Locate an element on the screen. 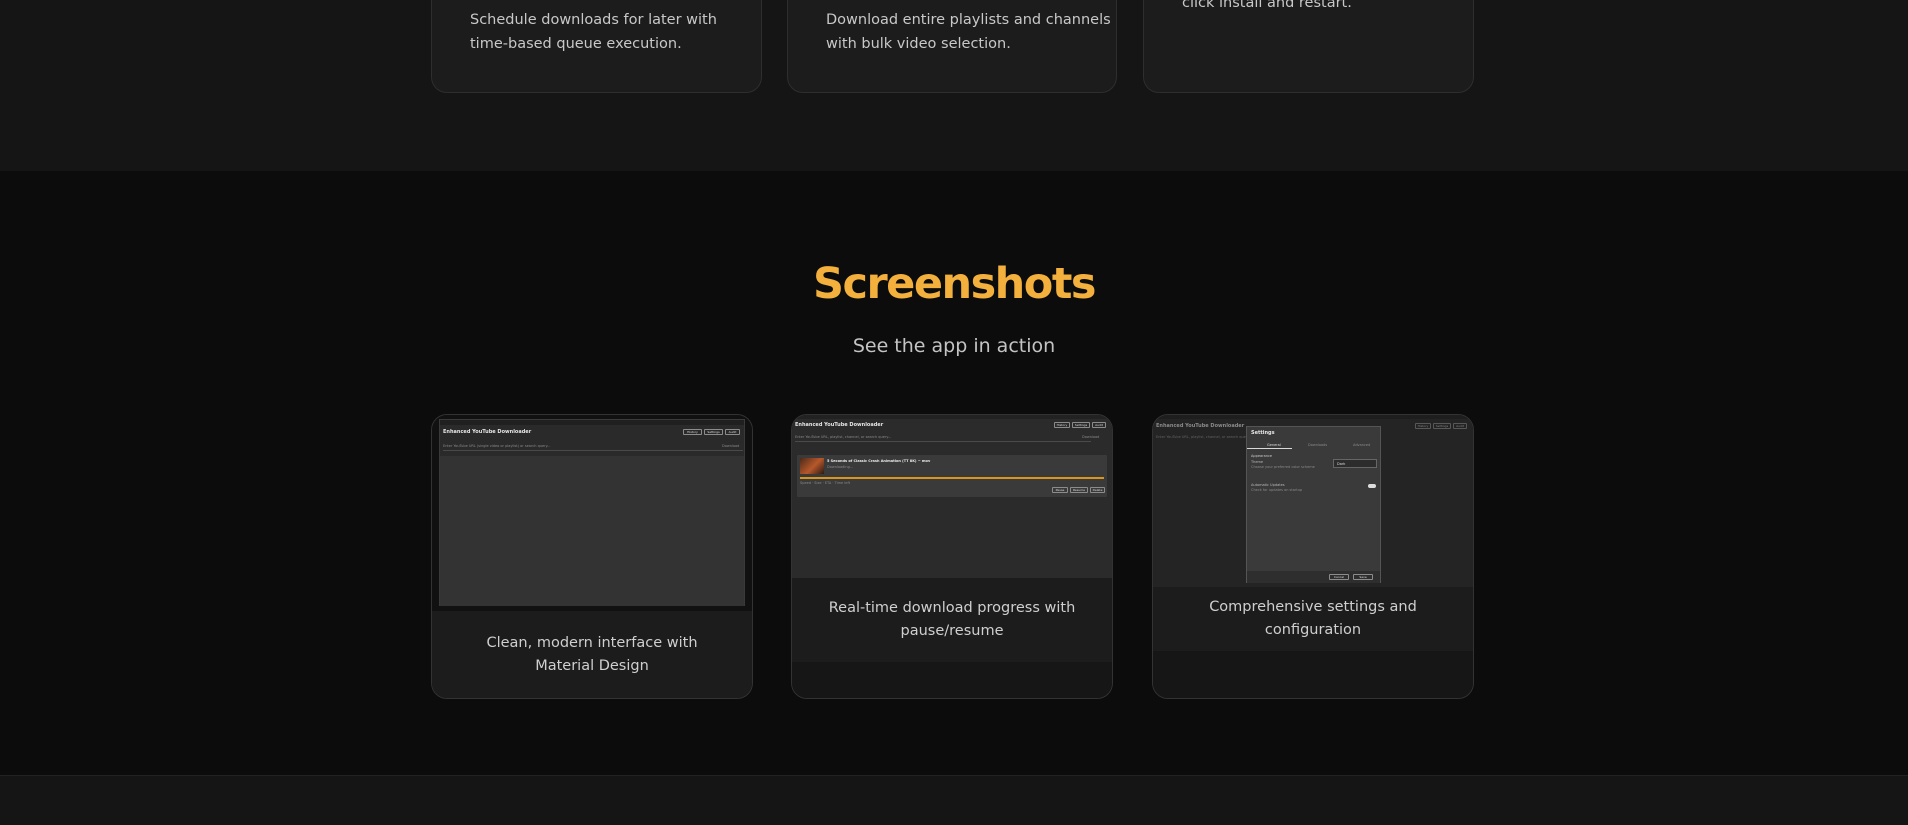 Image resolution: width=1908 pixels, height=825 pixels. mock-resume-button: Resume is located at coordinates (1079, 490).